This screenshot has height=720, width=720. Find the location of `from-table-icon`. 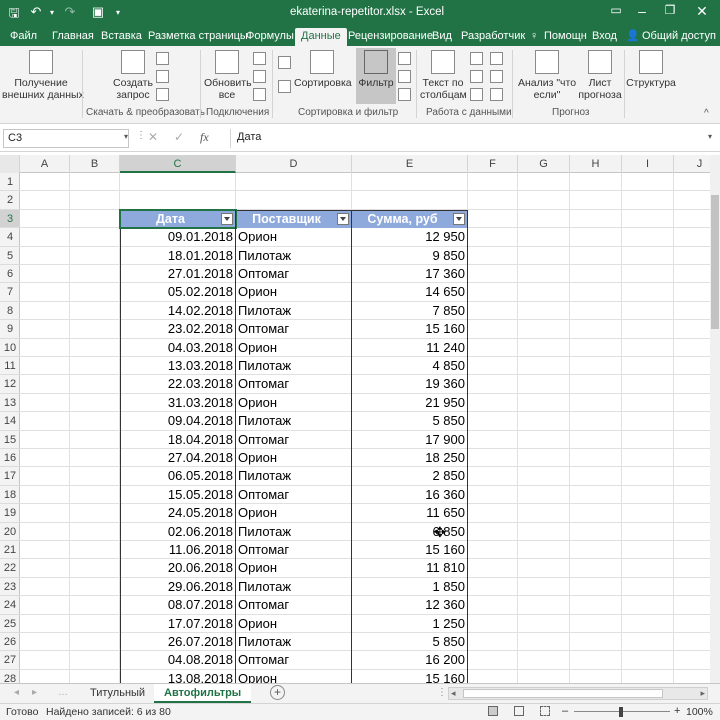

from-table-icon is located at coordinates (162, 76).